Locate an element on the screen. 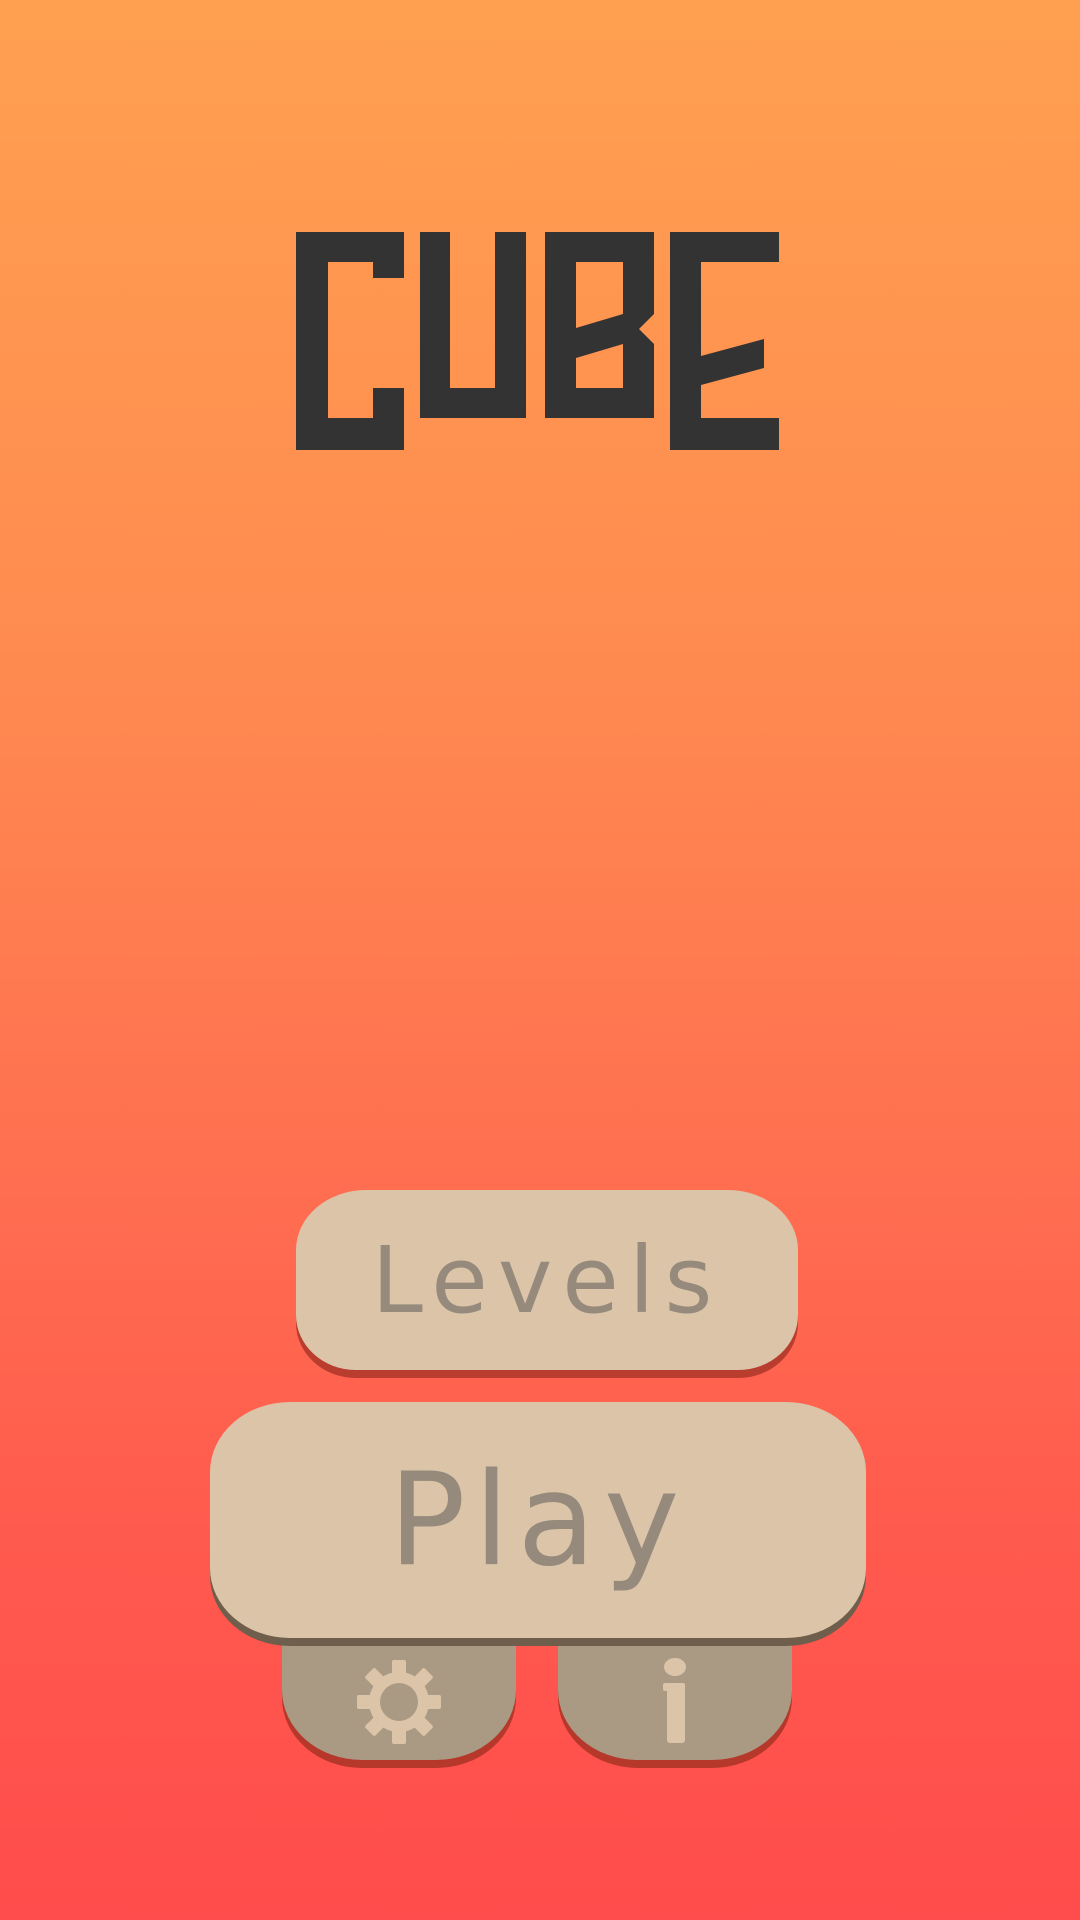  levels-button-label: Levels is located at coordinates (547, 1280).